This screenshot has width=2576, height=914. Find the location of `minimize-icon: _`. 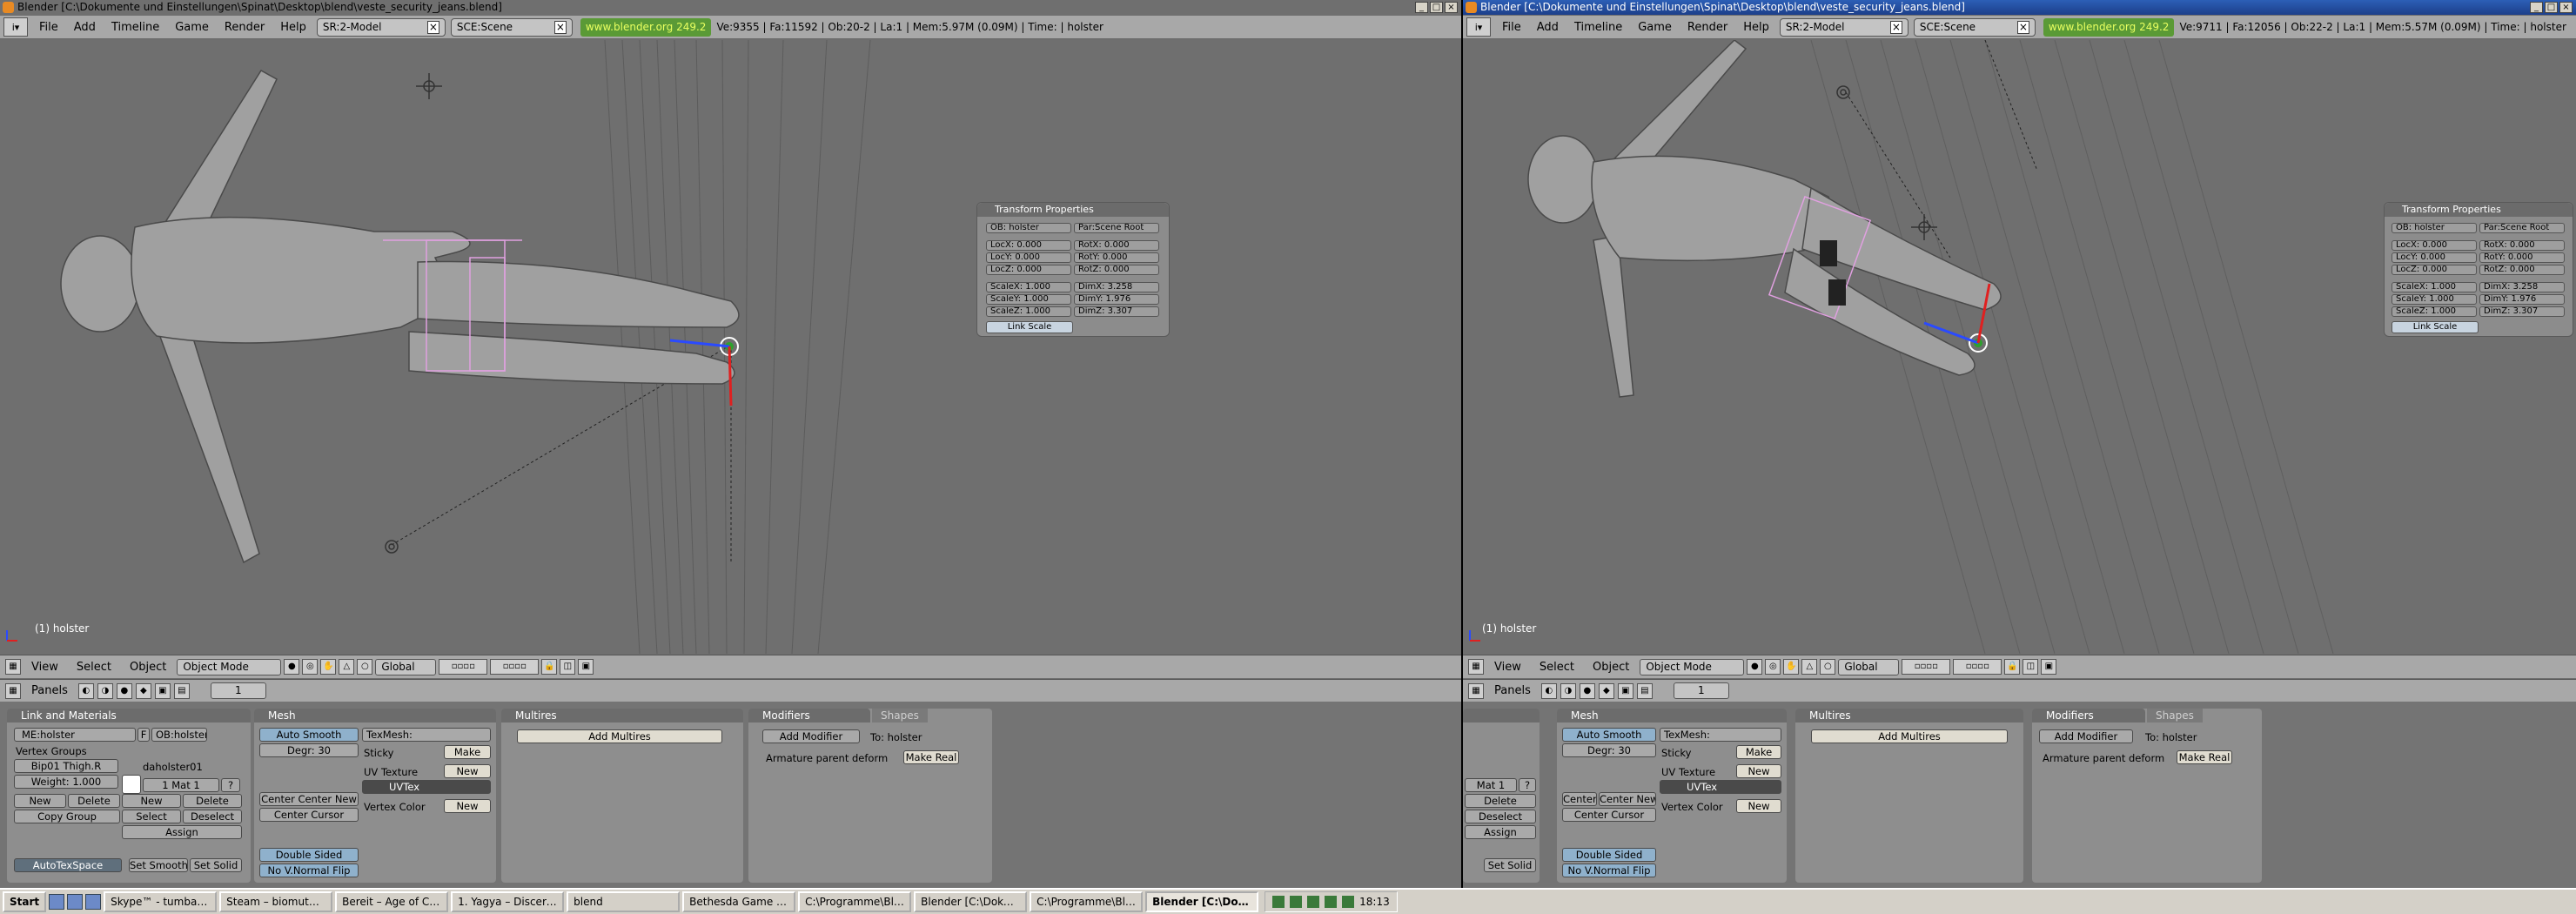

minimize-icon: _ is located at coordinates (2536, 7).